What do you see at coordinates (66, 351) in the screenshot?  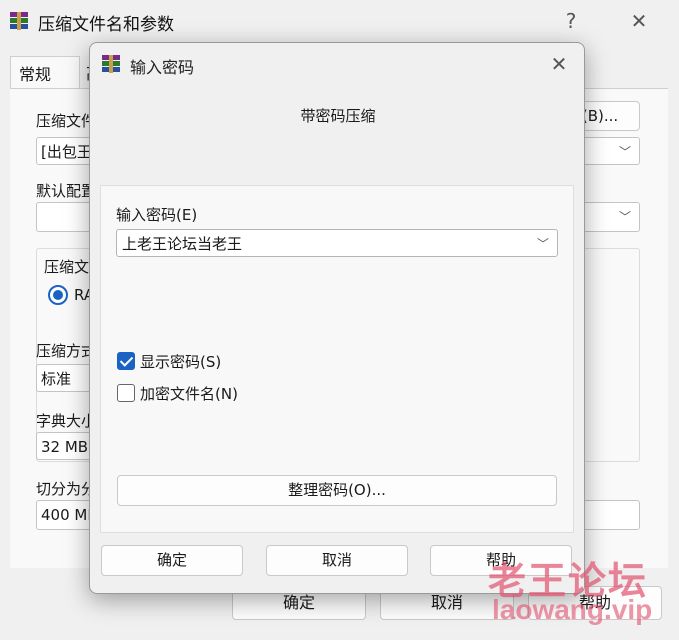 I see `compression-method-label: 压缩方式` at bounding box center [66, 351].